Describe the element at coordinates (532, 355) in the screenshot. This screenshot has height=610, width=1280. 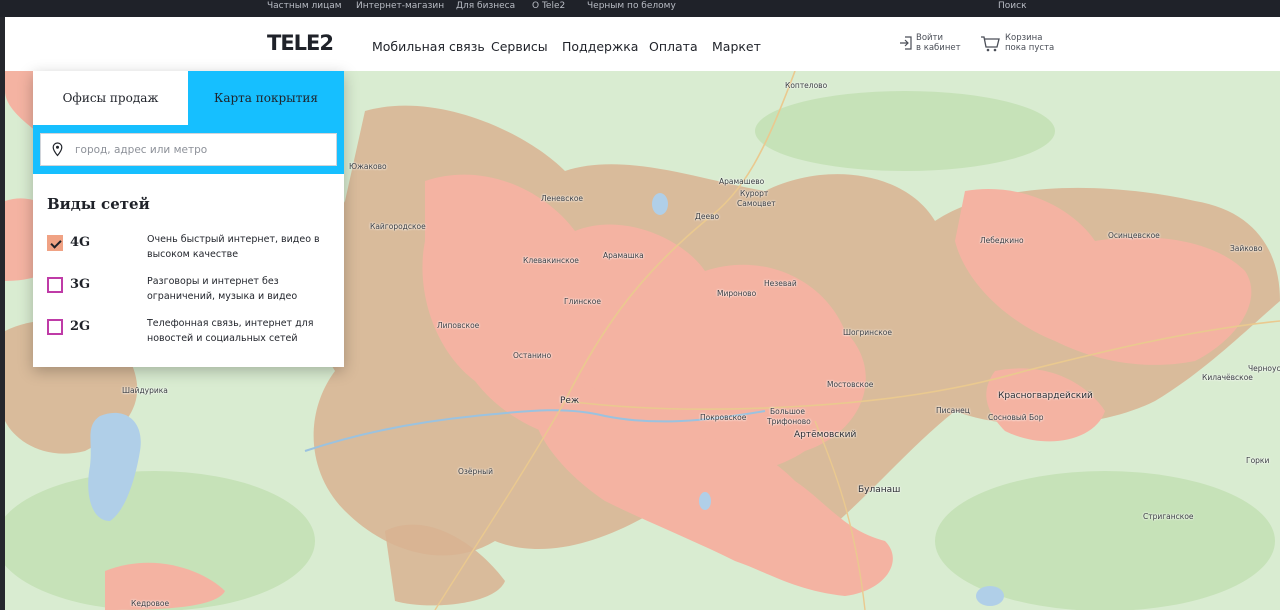
I see `map-label: Останино` at that location.